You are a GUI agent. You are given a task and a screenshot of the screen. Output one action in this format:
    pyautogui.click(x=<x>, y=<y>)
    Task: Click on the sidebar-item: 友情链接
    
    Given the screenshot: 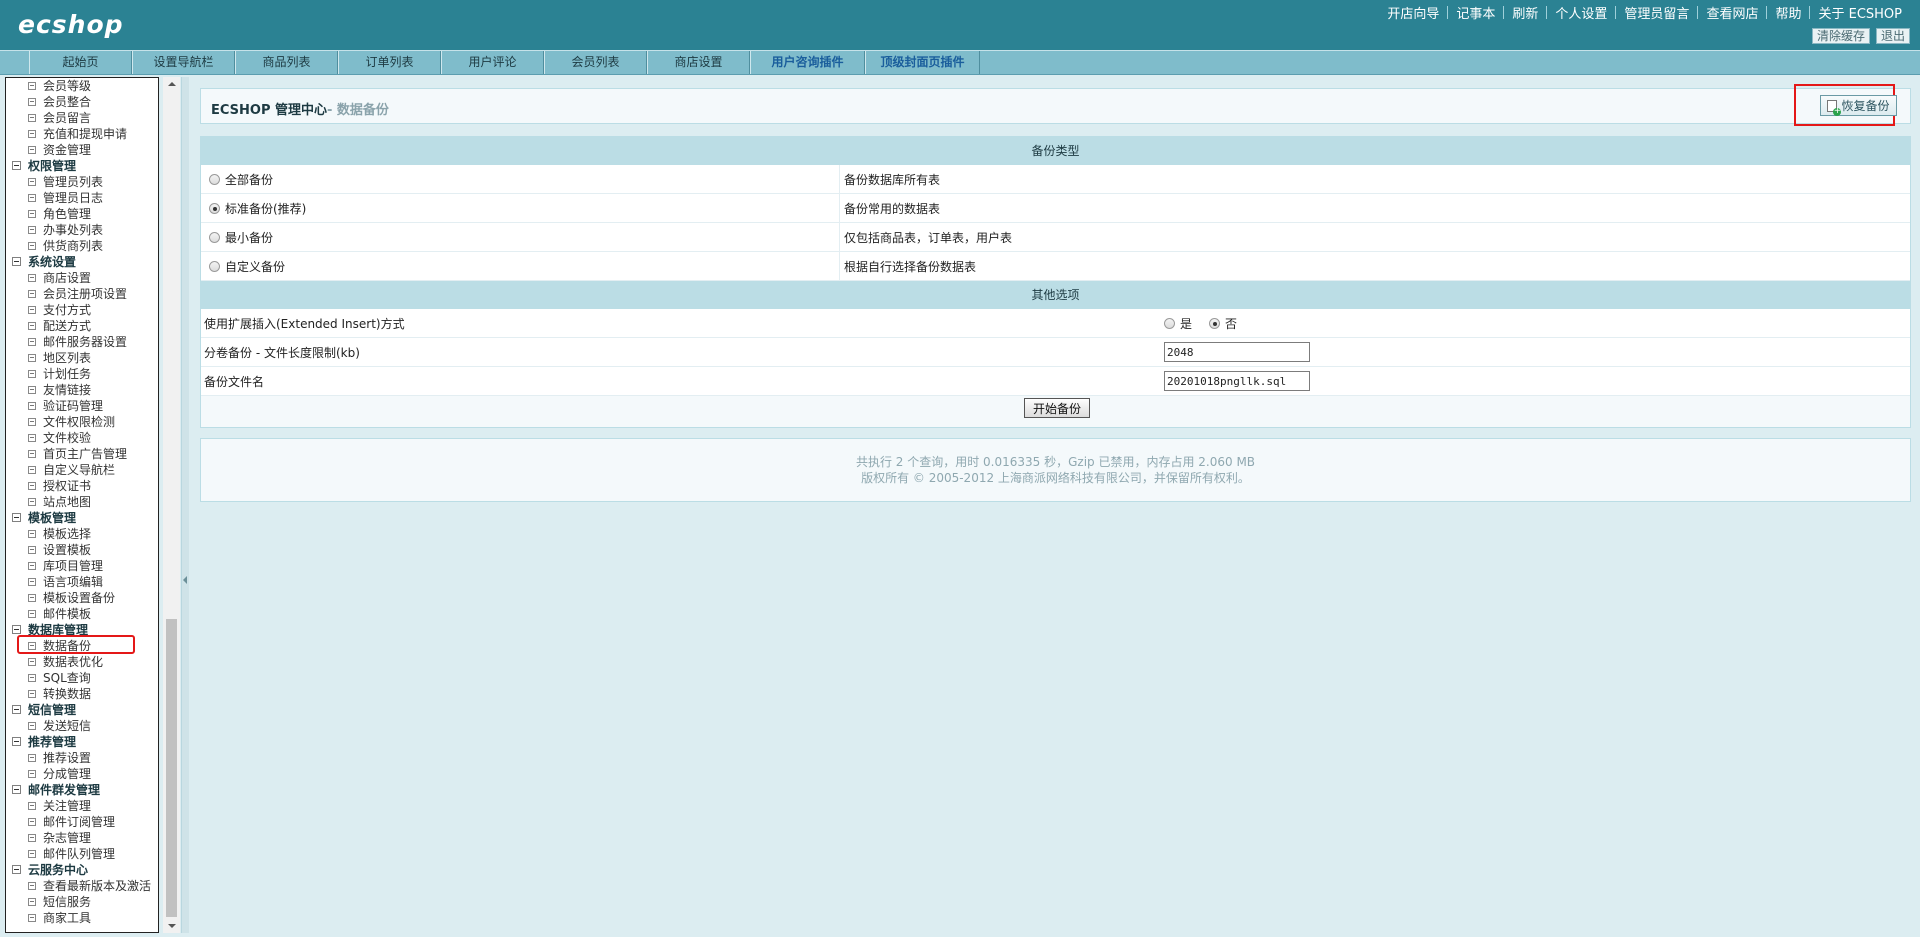 What is the action you would take?
    pyautogui.click(x=82, y=390)
    